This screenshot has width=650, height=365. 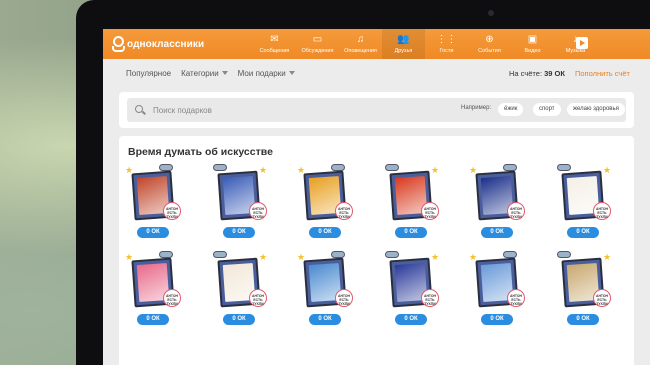 What do you see at coordinates (166, 44) in the screenshot?
I see `logo-text: одноклассники` at bounding box center [166, 44].